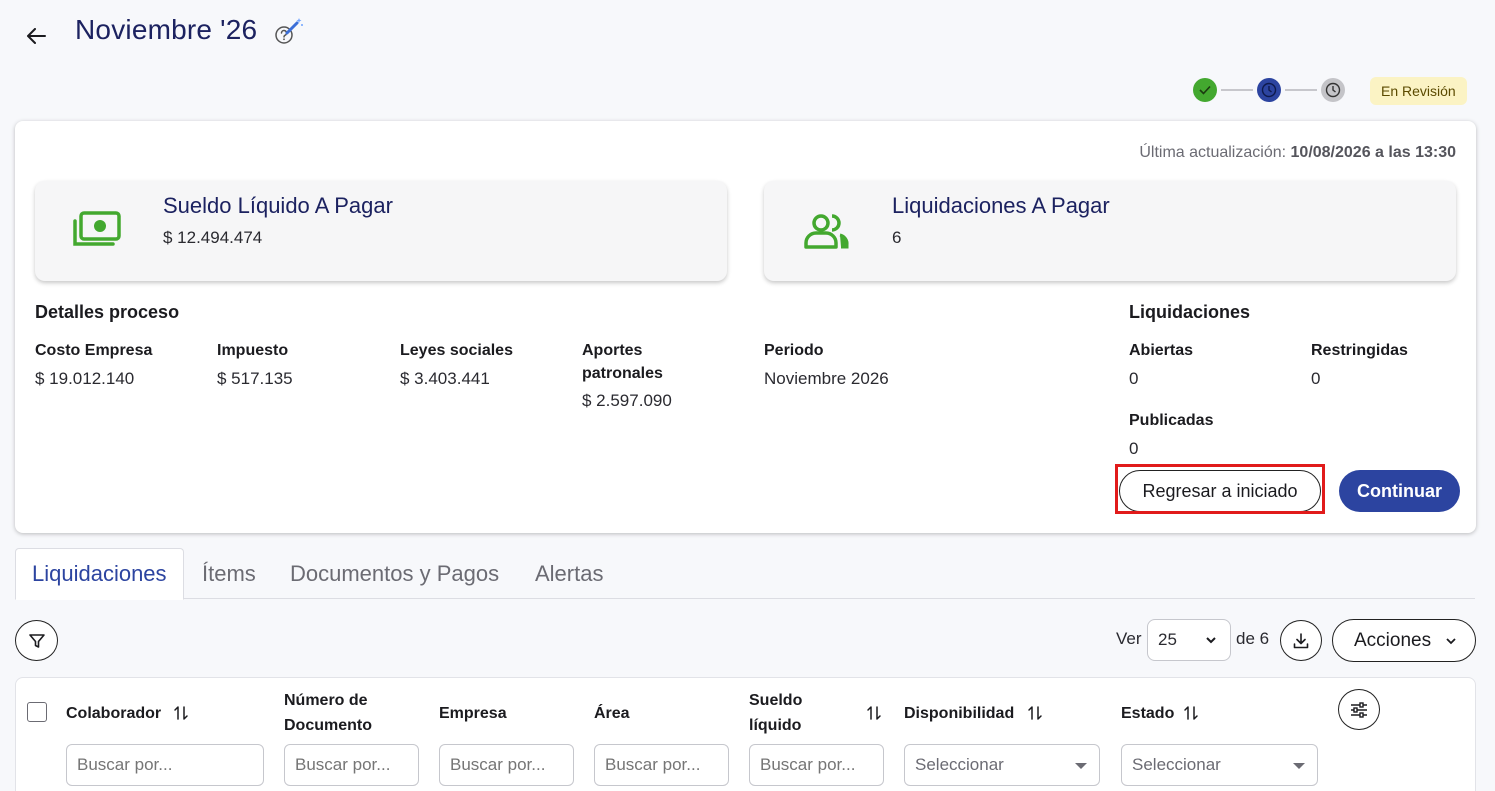 Image resolution: width=1495 pixels, height=791 pixels. What do you see at coordinates (1171, 420) in the screenshot?
I see `field-label-published: Publicadas` at bounding box center [1171, 420].